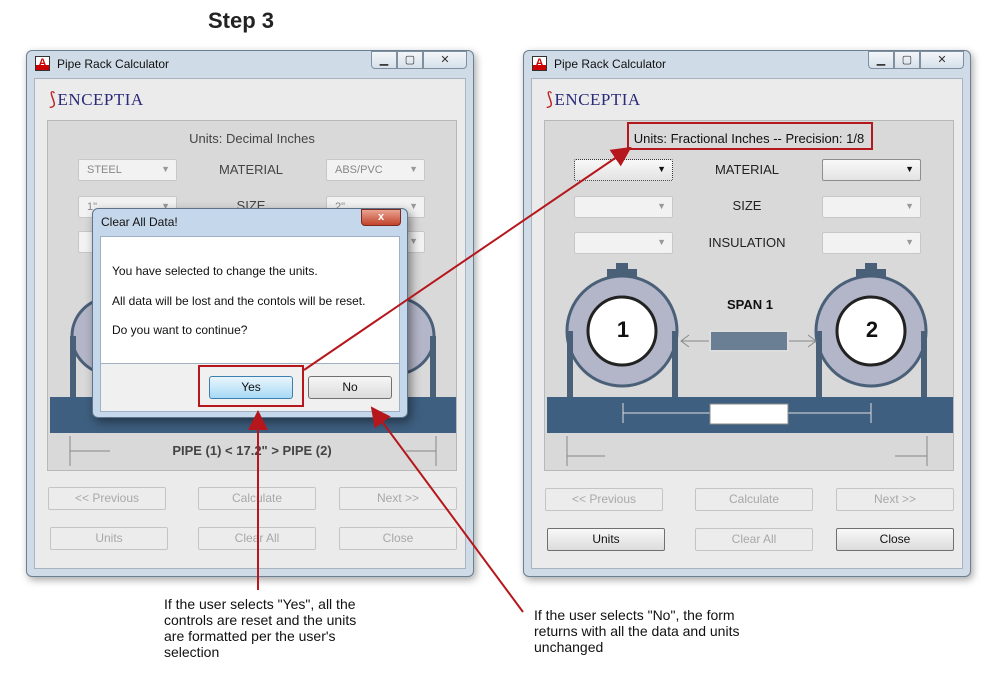  Describe the element at coordinates (350, 387) in the screenshot. I see `no-button: No` at that location.